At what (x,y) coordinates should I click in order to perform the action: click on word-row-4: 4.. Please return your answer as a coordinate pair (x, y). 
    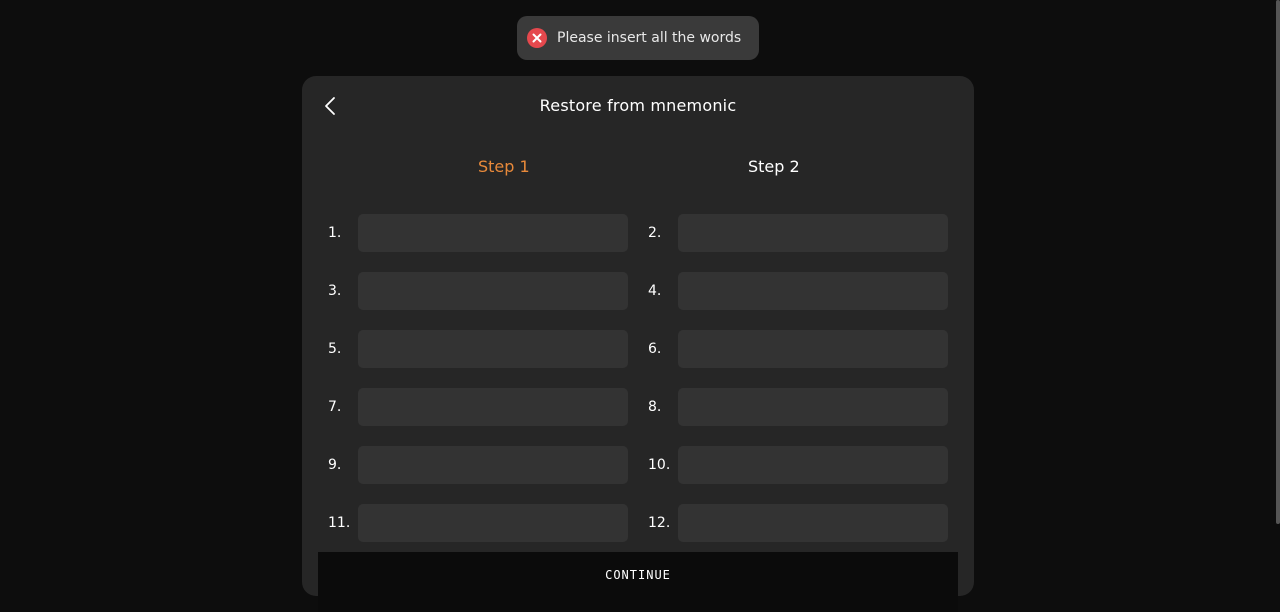
    Looking at the image, I should click on (798, 291).